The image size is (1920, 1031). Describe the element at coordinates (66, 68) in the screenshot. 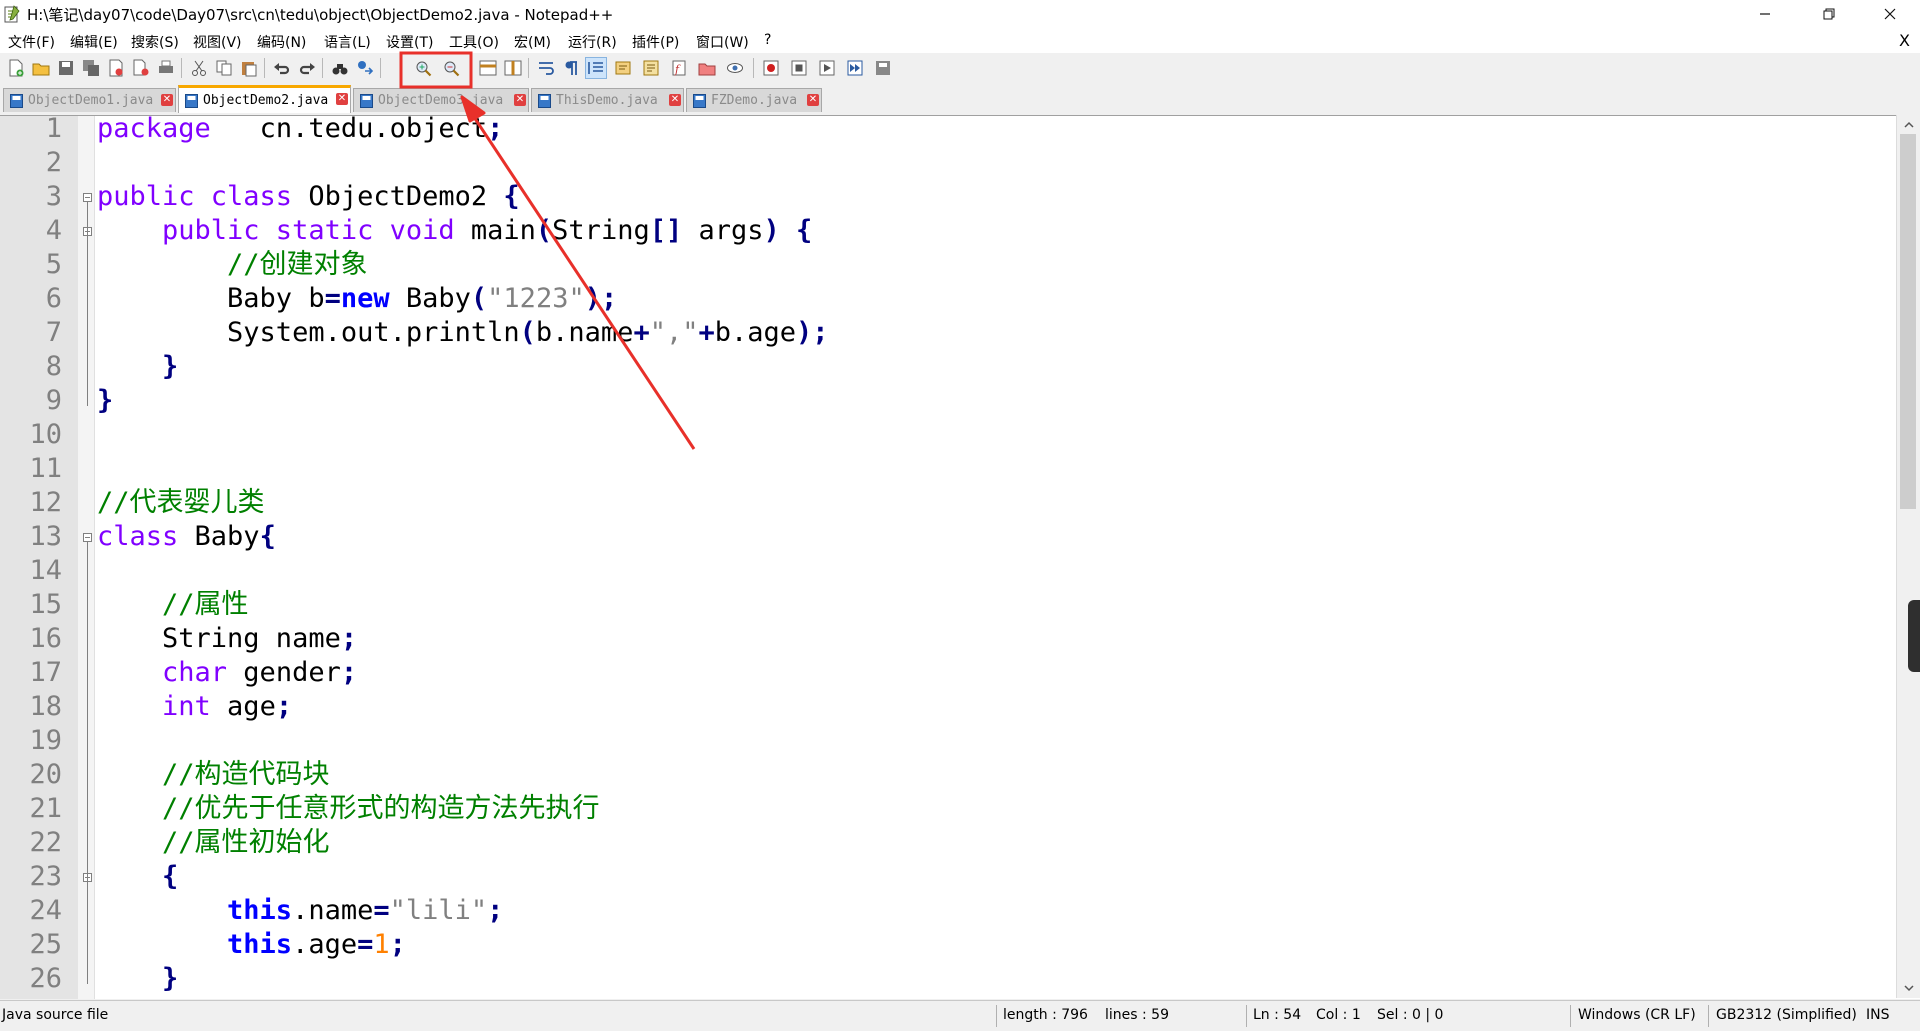

I see `save-button` at that location.